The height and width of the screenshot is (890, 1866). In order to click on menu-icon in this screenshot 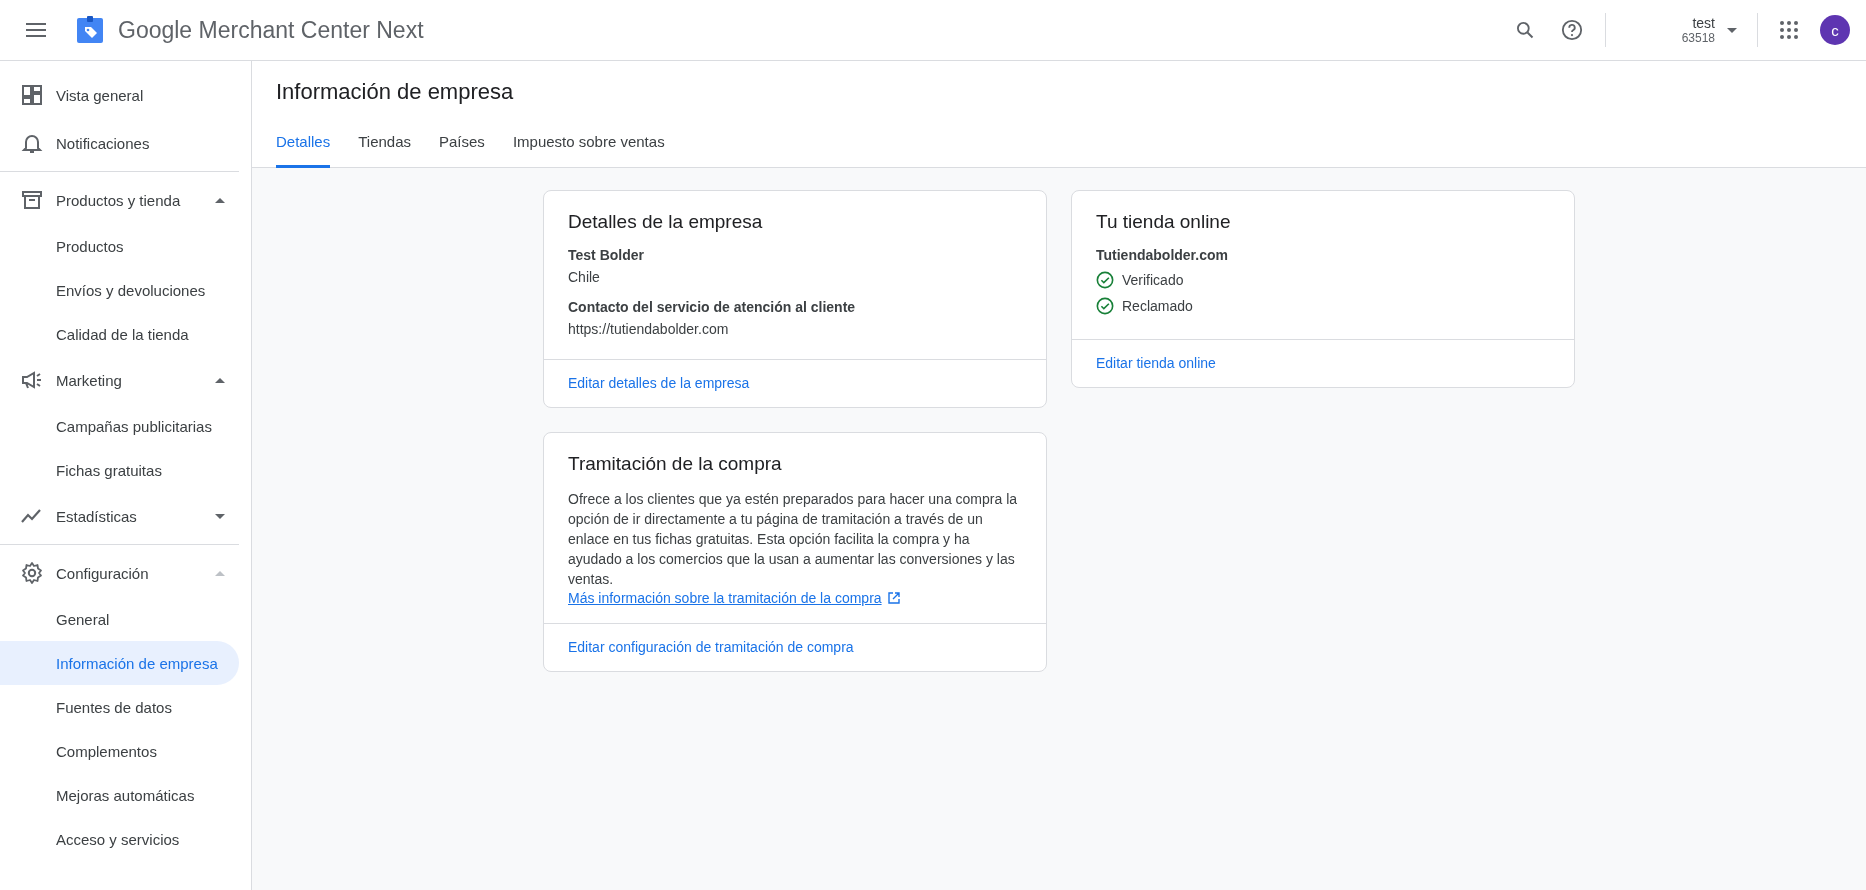, I will do `click(36, 30)`.